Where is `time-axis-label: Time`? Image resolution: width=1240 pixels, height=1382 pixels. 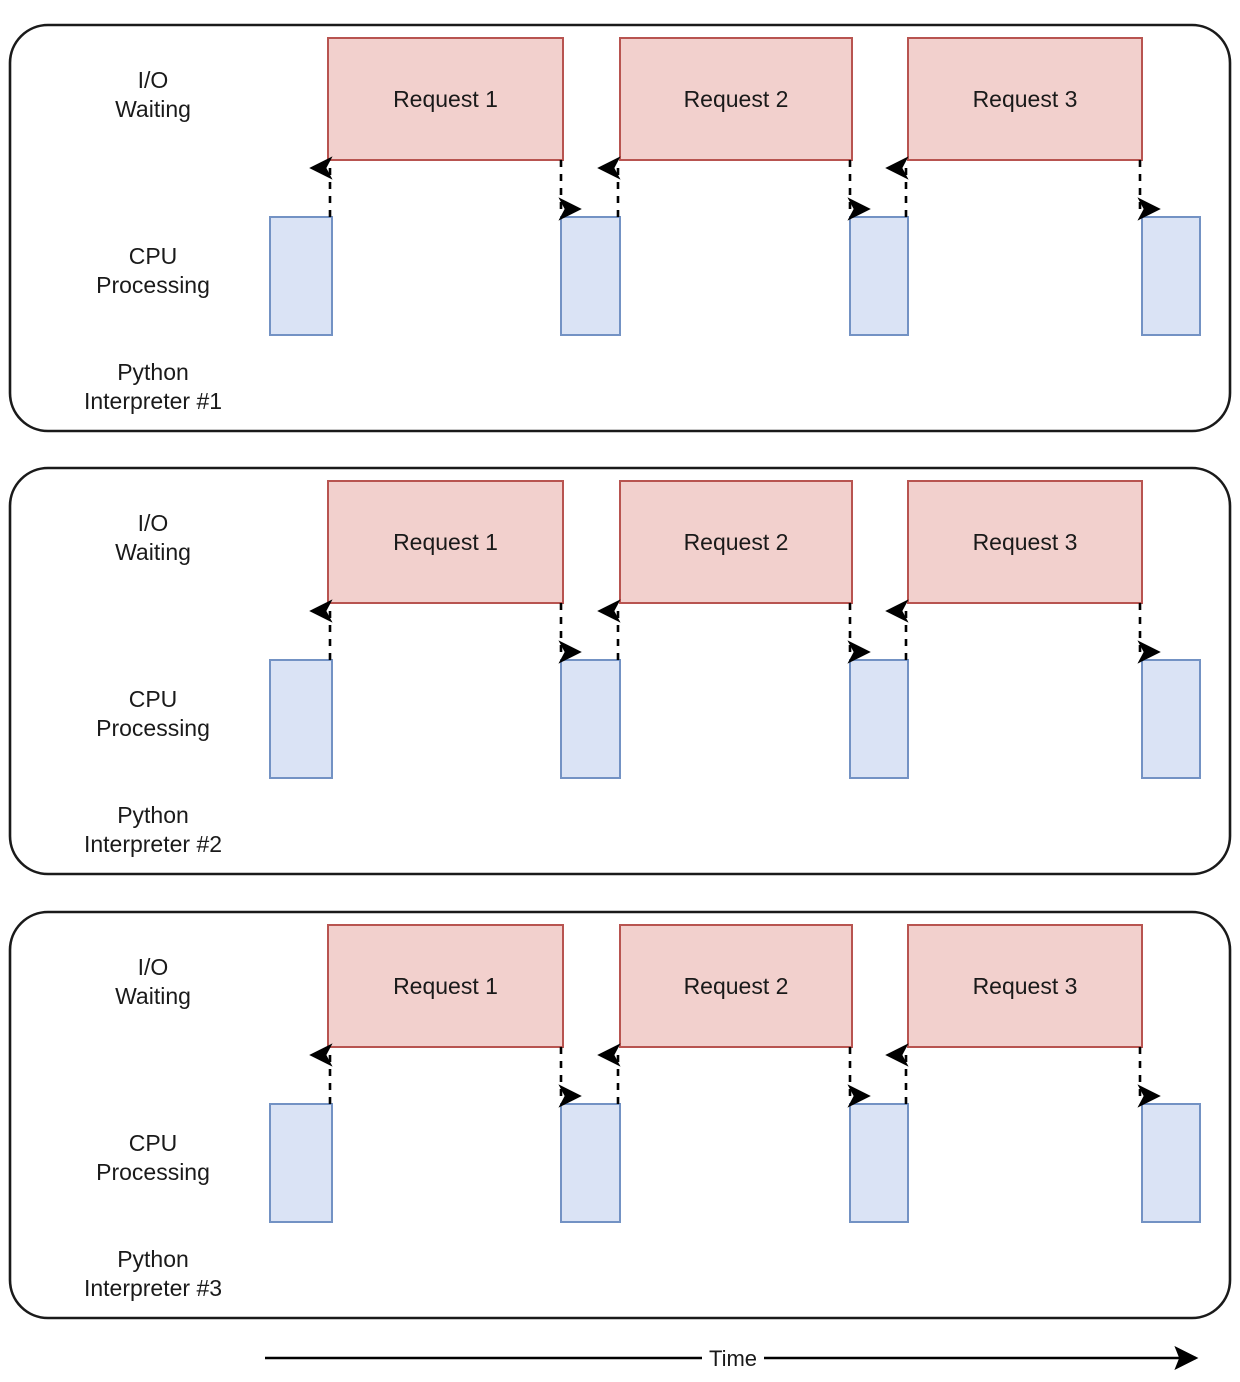 time-axis-label: Time is located at coordinates (733, 1358).